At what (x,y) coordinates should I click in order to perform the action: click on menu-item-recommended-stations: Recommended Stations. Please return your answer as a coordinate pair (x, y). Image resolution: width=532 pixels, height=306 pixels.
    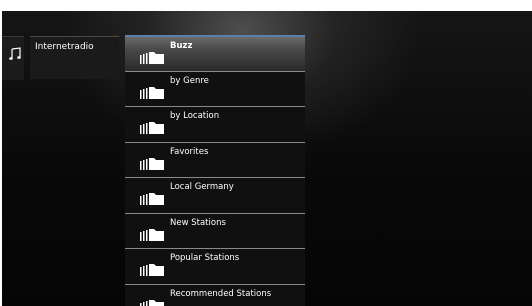
    Looking at the image, I should click on (215, 294).